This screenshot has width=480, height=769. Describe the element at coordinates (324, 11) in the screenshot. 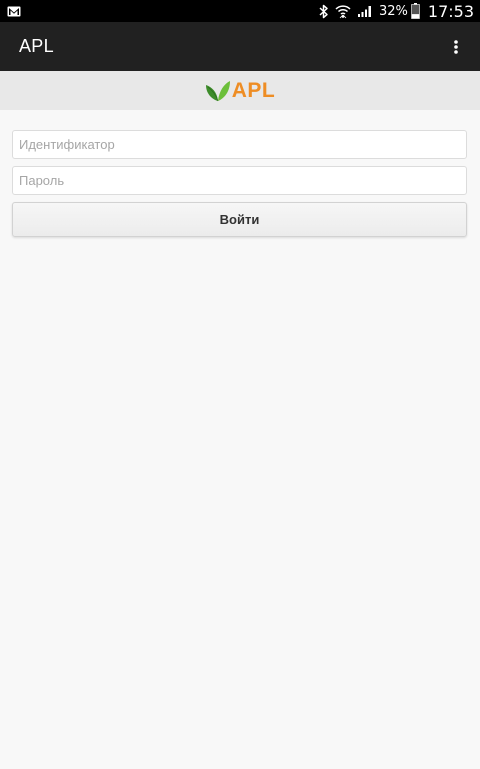

I see `bluetooth-icon` at that location.